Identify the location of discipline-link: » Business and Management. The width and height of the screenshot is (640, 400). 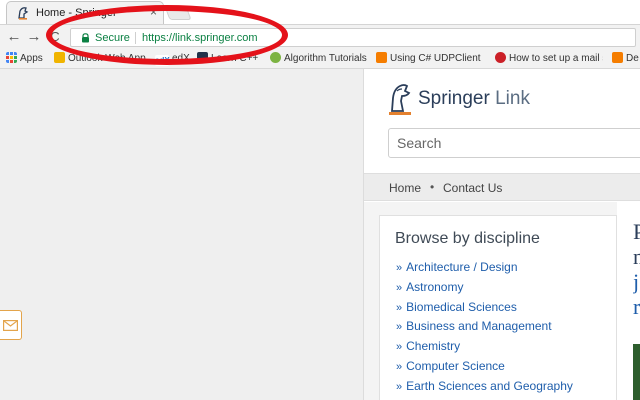
(484, 329).